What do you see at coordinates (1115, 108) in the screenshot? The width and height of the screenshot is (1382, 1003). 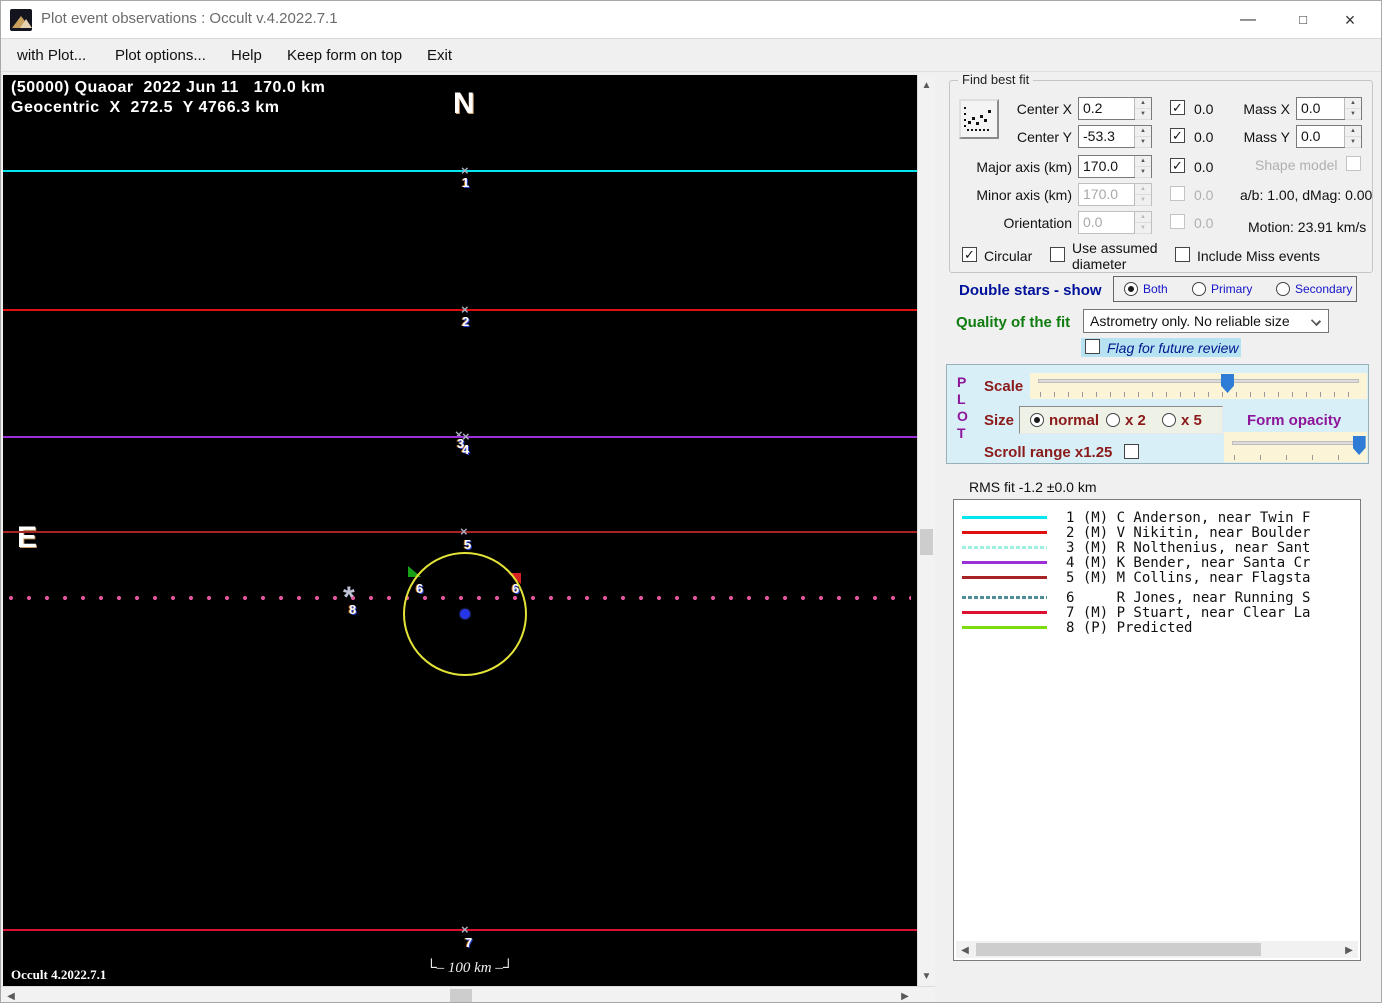 I see `fbf-spinner-1: 0.2 ▲ ▼` at bounding box center [1115, 108].